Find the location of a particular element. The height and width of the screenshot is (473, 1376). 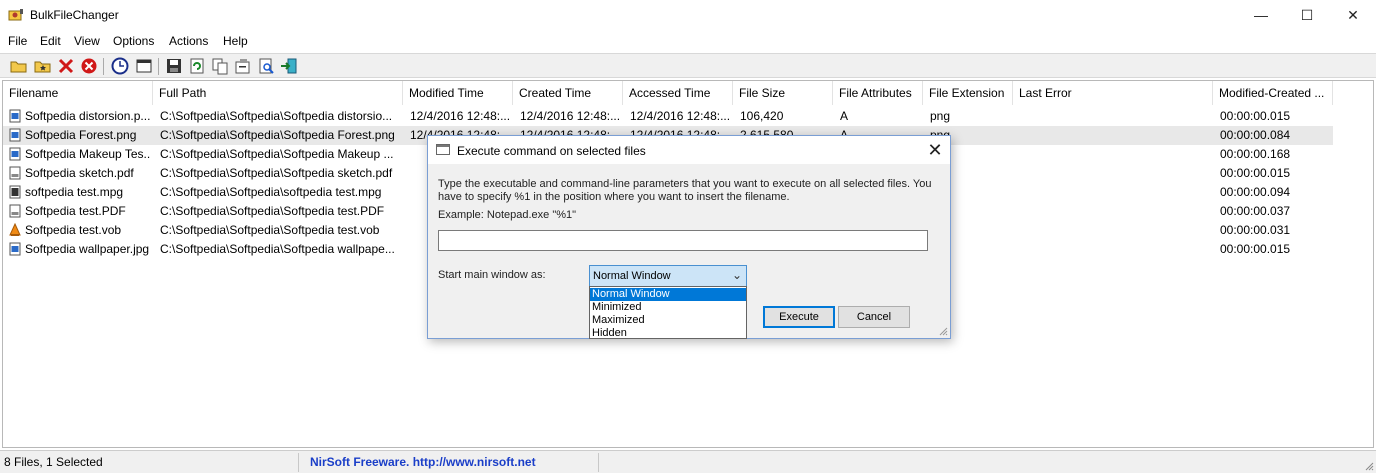

open-folder-icon is located at coordinates (19, 66).